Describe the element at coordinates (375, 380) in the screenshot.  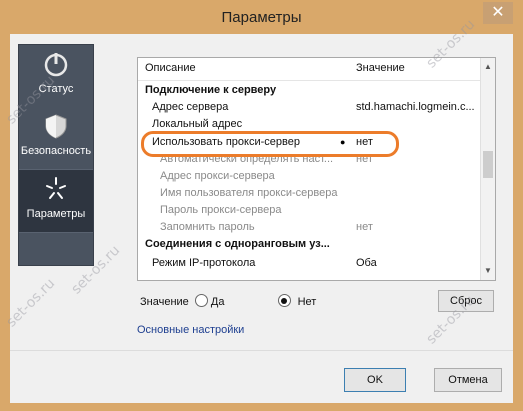
I see `ok-button: OK` at that location.